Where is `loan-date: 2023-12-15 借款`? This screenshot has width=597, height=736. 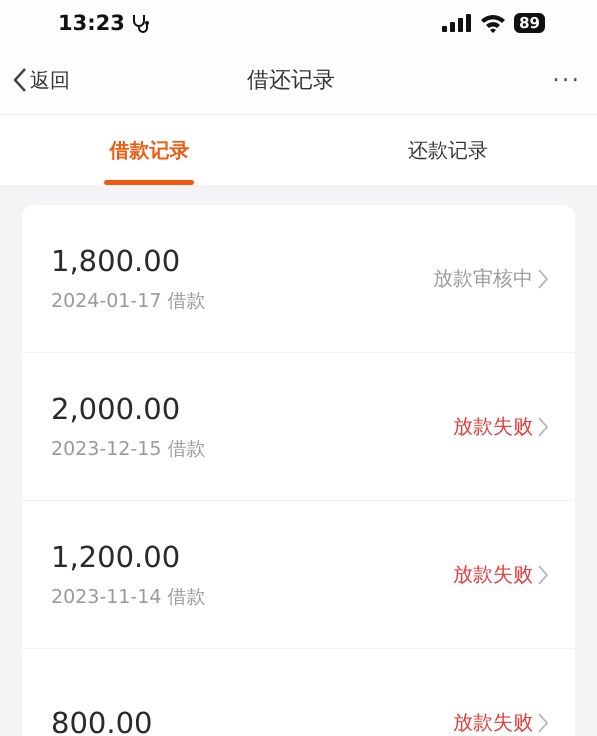 loan-date: 2023-12-15 借款 is located at coordinates (128, 449).